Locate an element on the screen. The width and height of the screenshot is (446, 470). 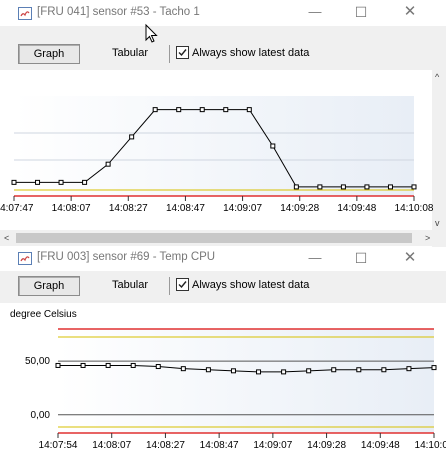
scroll-right-icon: > is located at coordinates (427, 238).